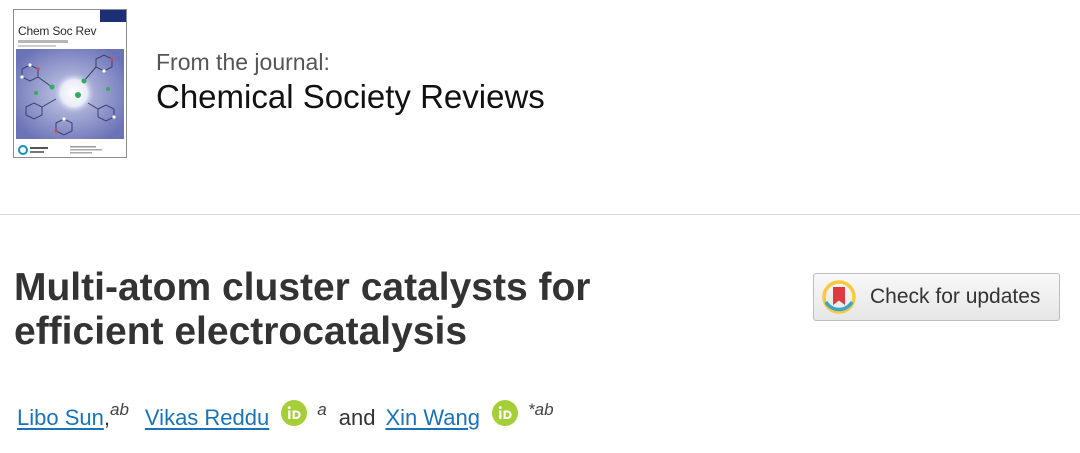  I want to click on crossmark-icon, so click(839, 297).